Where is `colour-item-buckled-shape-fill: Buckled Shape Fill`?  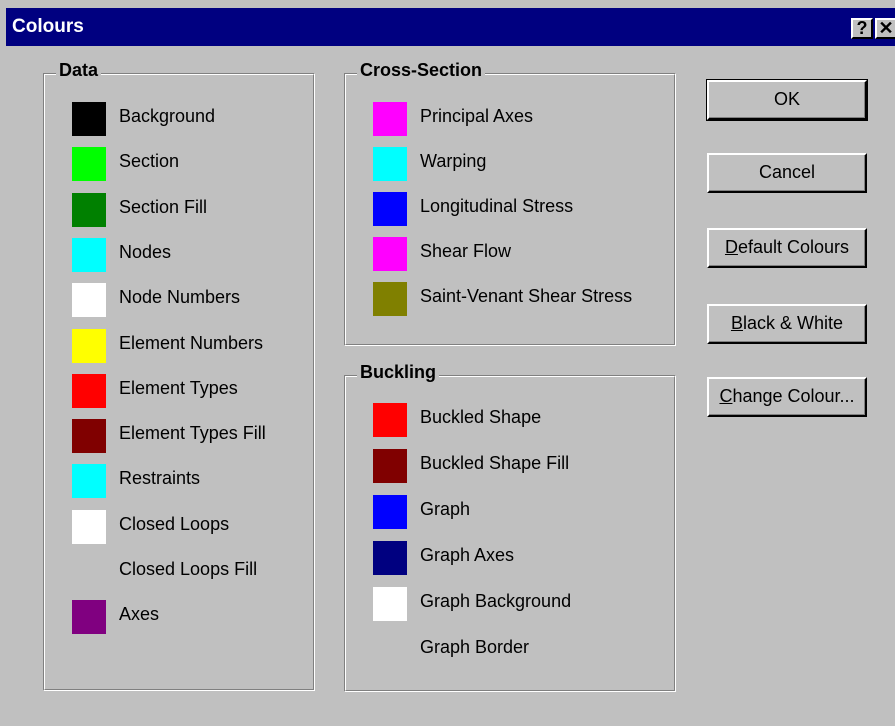
colour-item-buckled-shape-fill: Buckled Shape Fill is located at coordinates (503, 466).